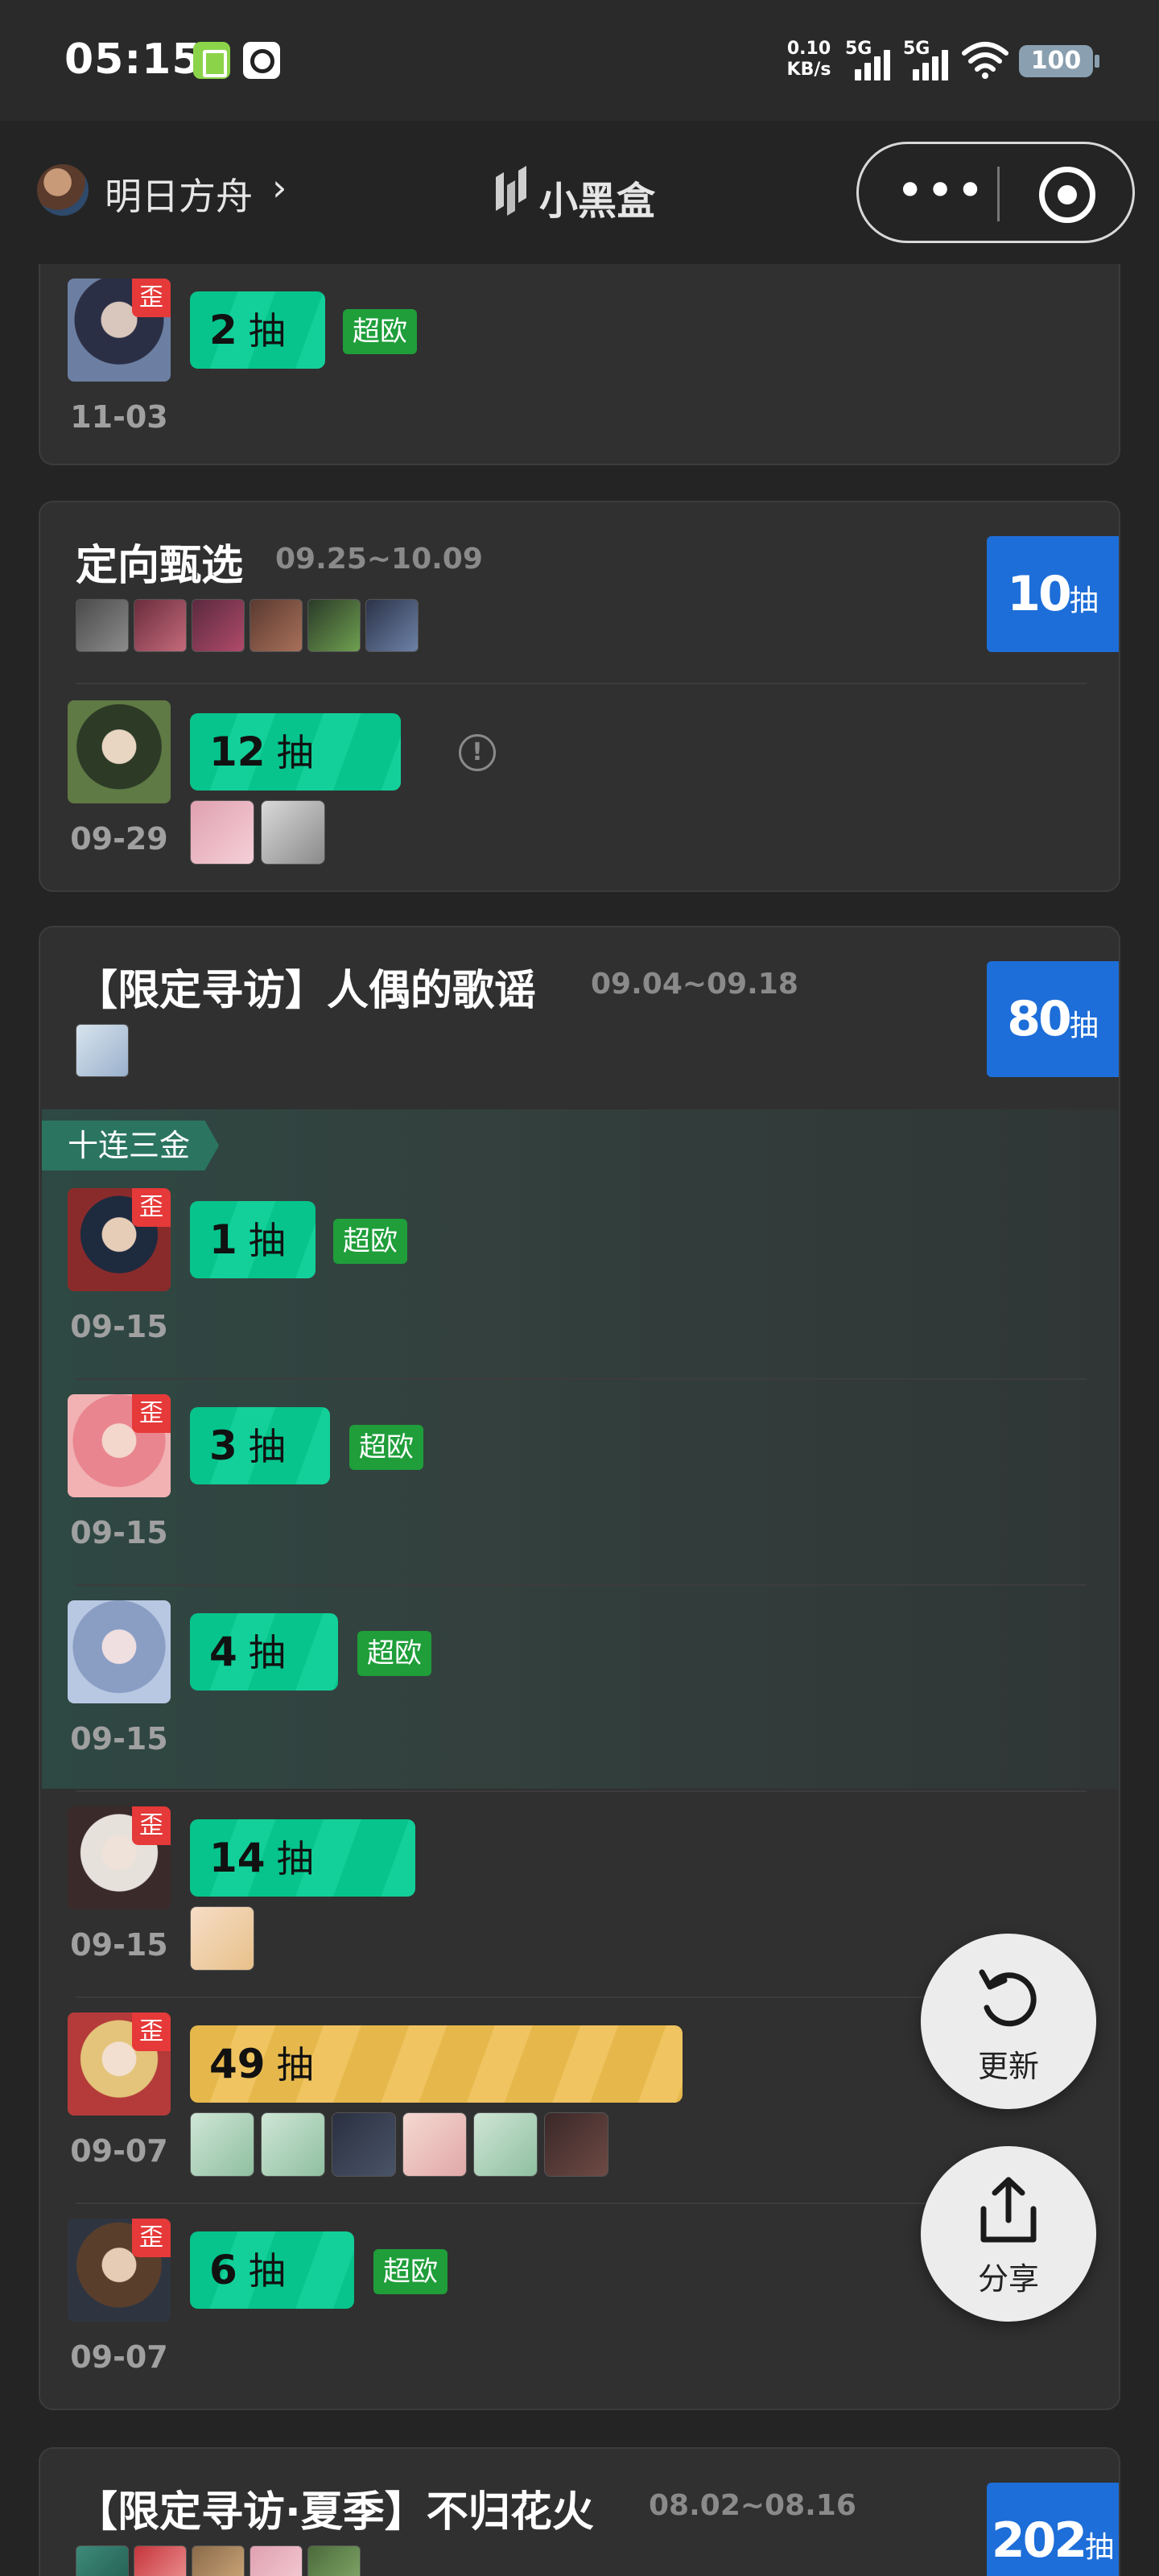 Image resolution: width=1159 pixels, height=2576 pixels. Describe the element at coordinates (579, 371) in the screenshot. I see `pull-record: 歪 2抽 超欧 11-03` at that location.